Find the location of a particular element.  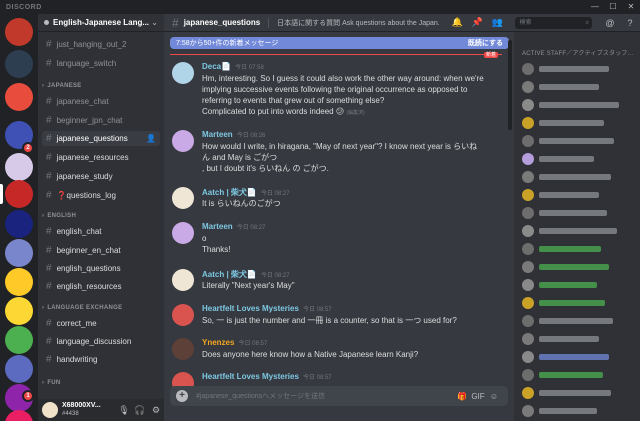

bell-icon: 🔔 is located at coordinates (457, 22).